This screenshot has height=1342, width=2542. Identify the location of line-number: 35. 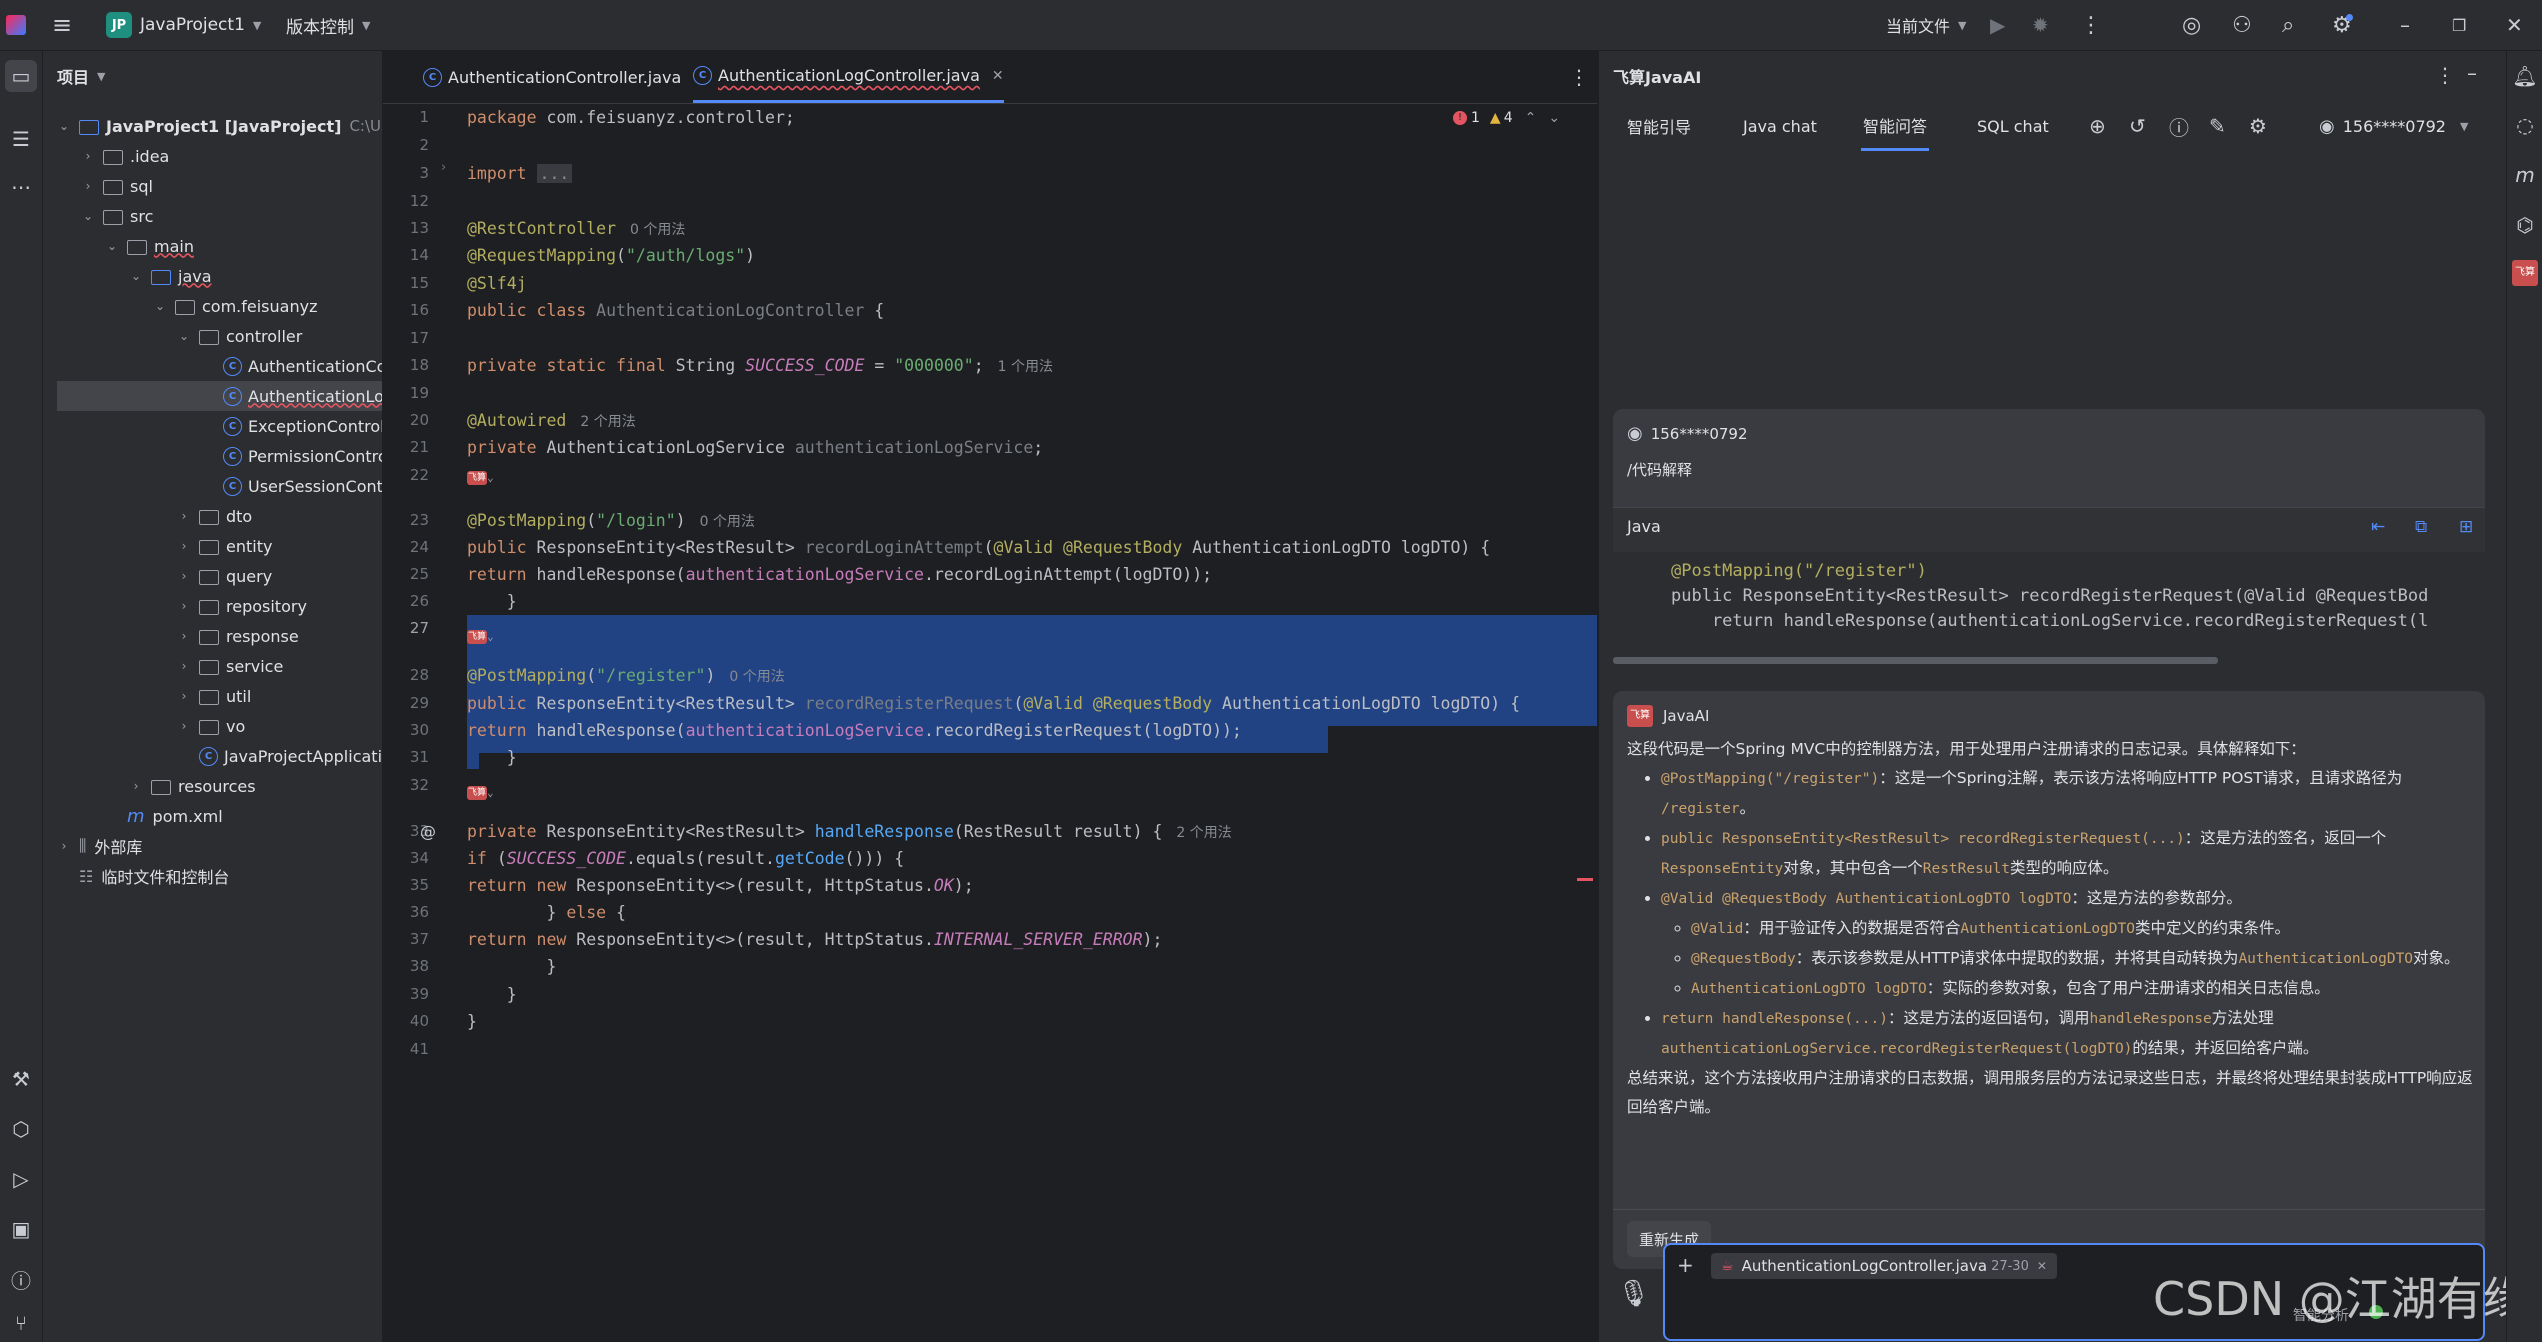
(404, 885).